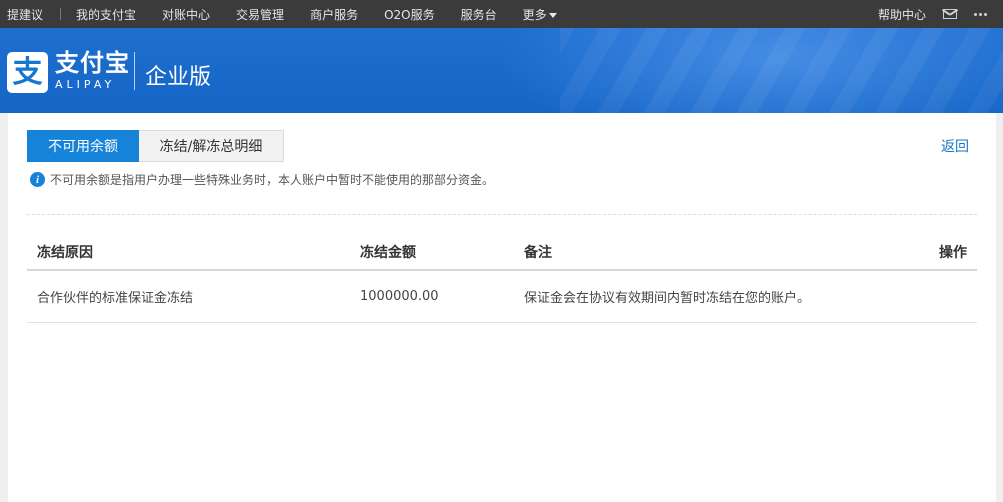 This screenshot has height=502, width=1003. What do you see at coordinates (953, 253) in the screenshot?
I see `col-header-action: 操作` at bounding box center [953, 253].